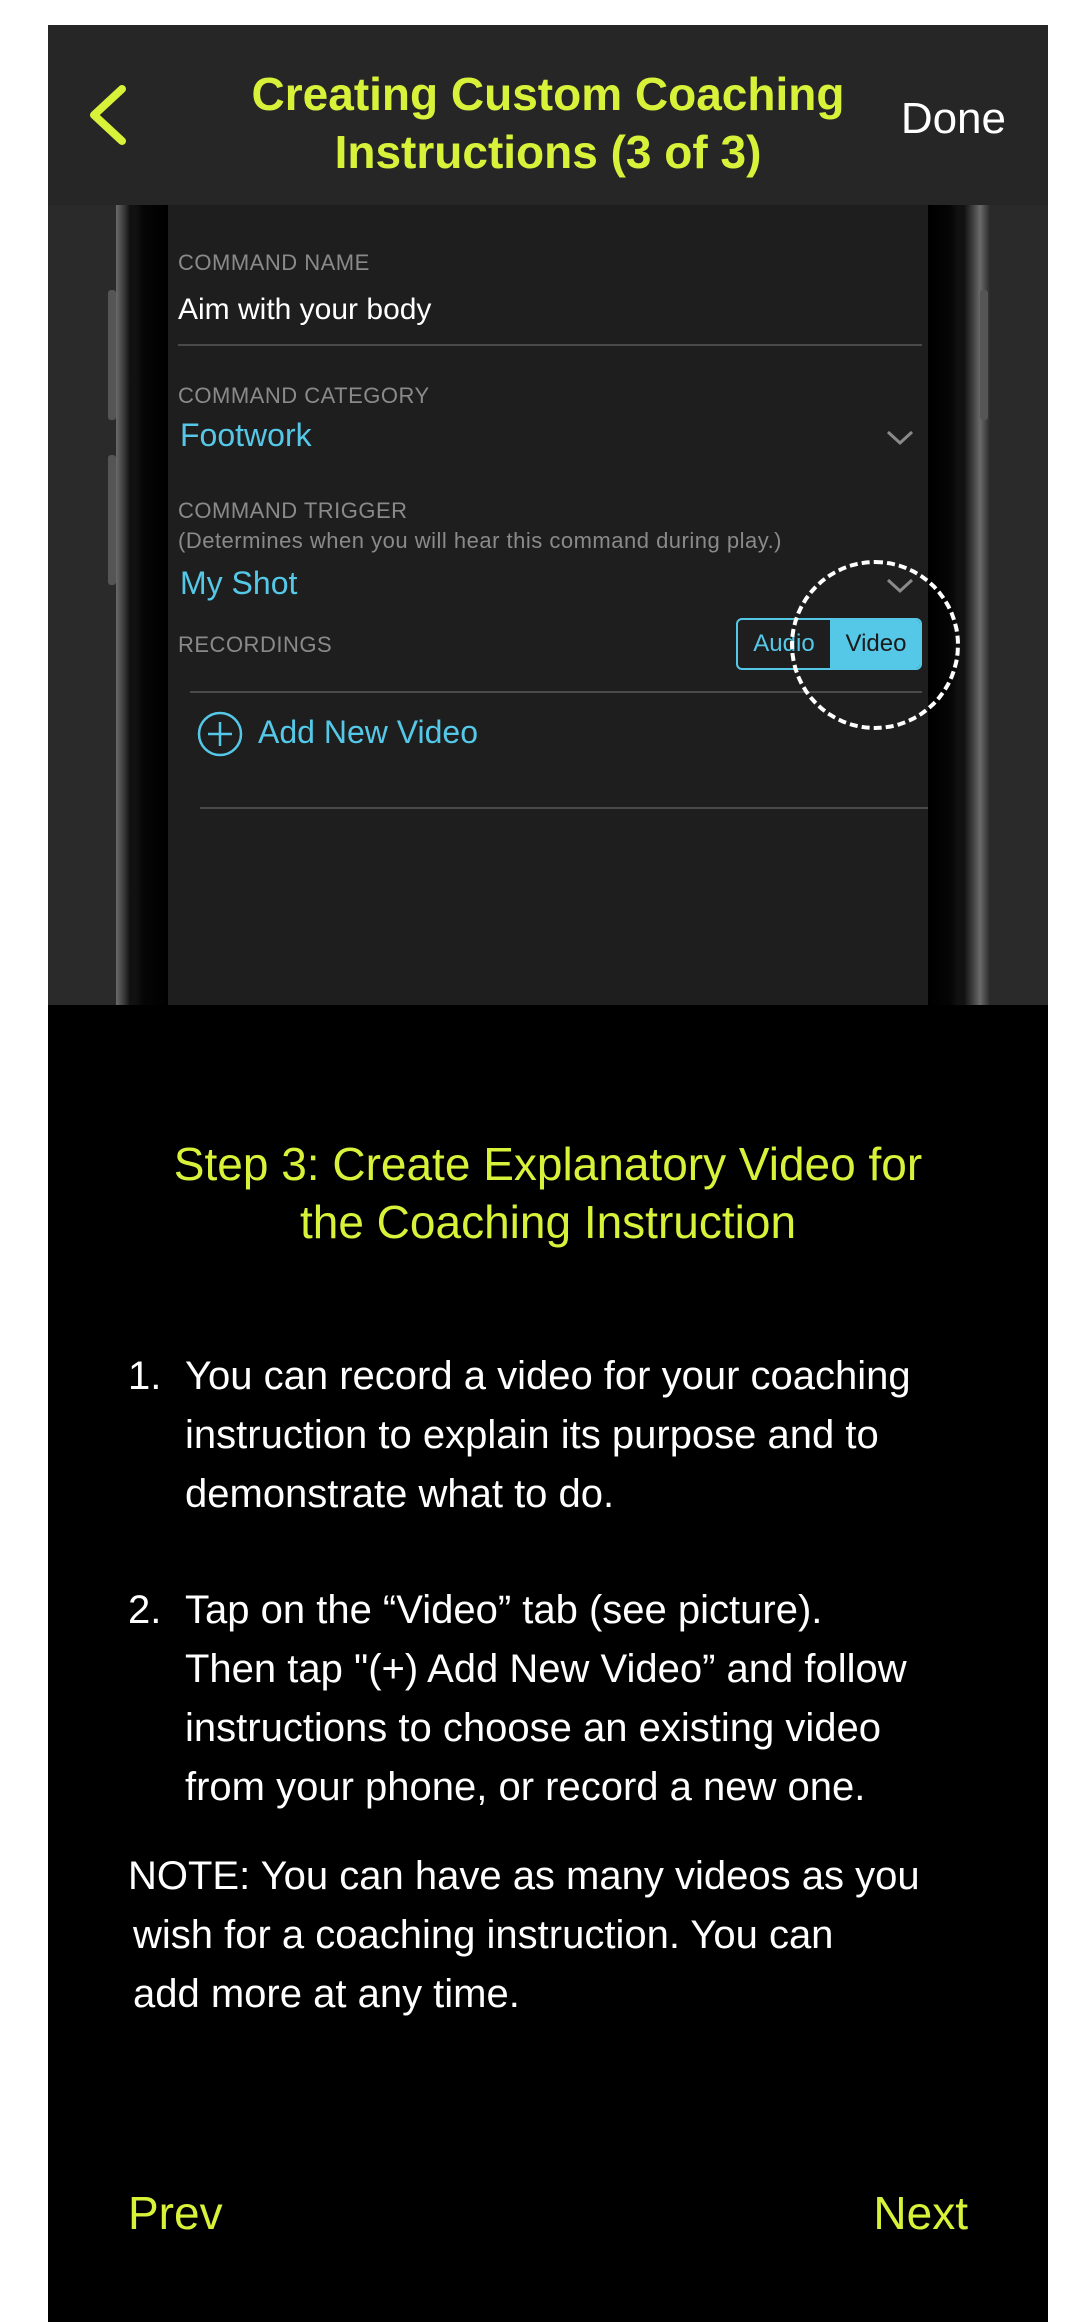 The image size is (1089, 2322). What do you see at coordinates (145, 1610) in the screenshot?
I see `list-number: 2.` at bounding box center [145, 1610].